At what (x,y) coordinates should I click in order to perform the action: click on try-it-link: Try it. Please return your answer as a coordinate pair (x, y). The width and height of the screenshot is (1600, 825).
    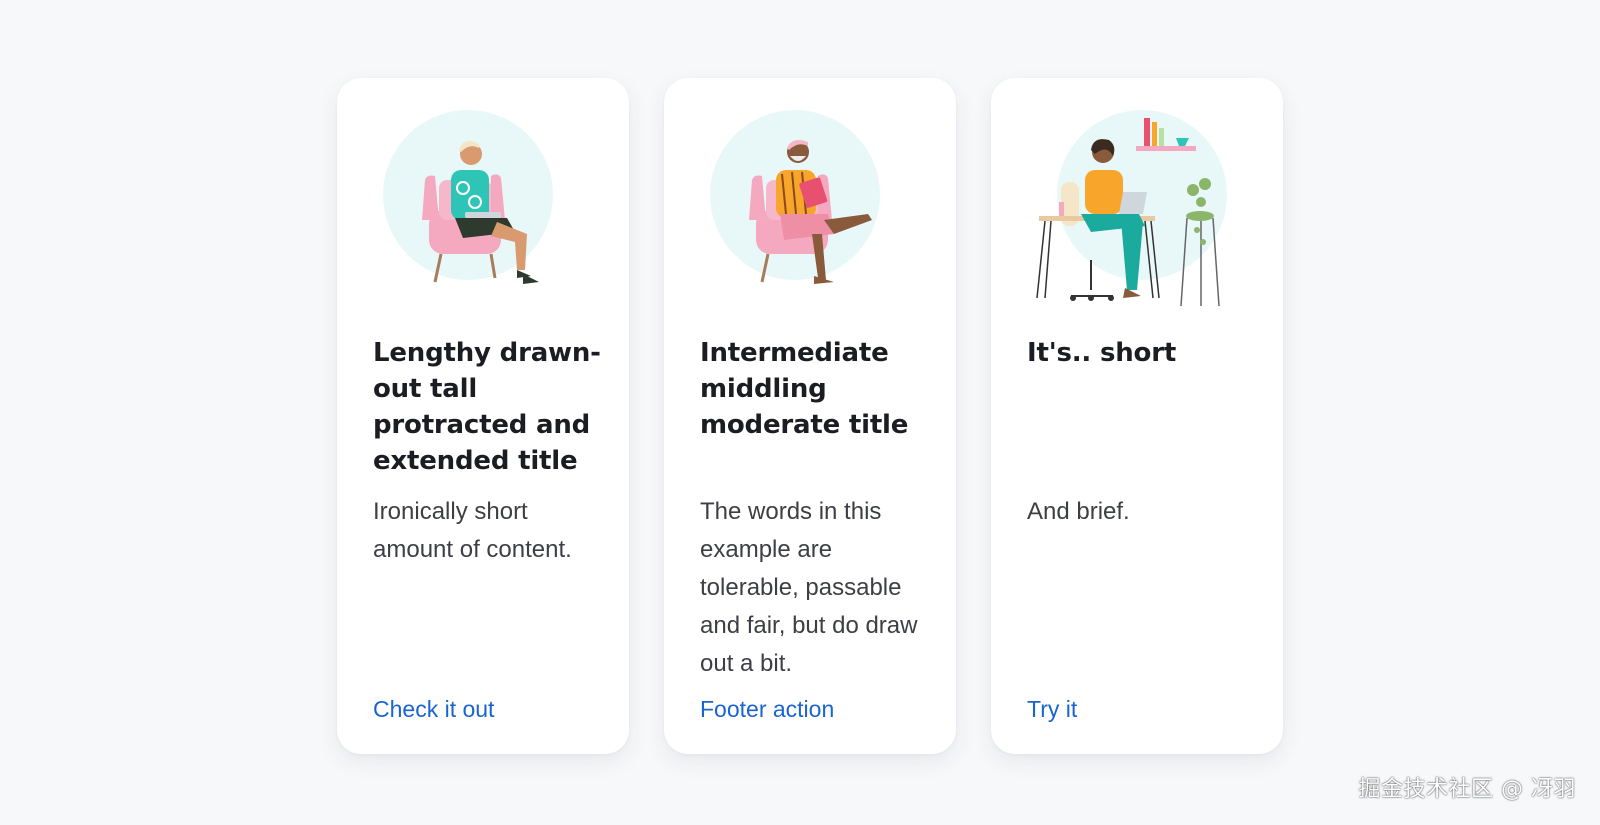
    Looking at the image, I should click on (1052, 709).